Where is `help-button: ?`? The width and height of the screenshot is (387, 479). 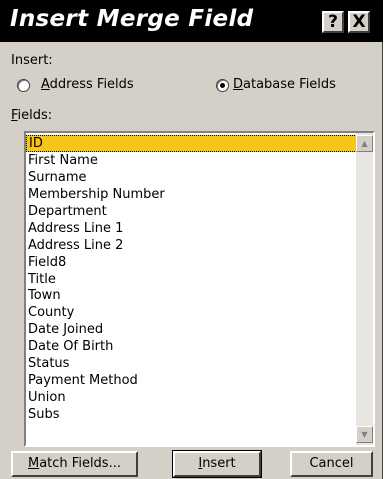
help-button: ? is located at coordinates (333, 22).